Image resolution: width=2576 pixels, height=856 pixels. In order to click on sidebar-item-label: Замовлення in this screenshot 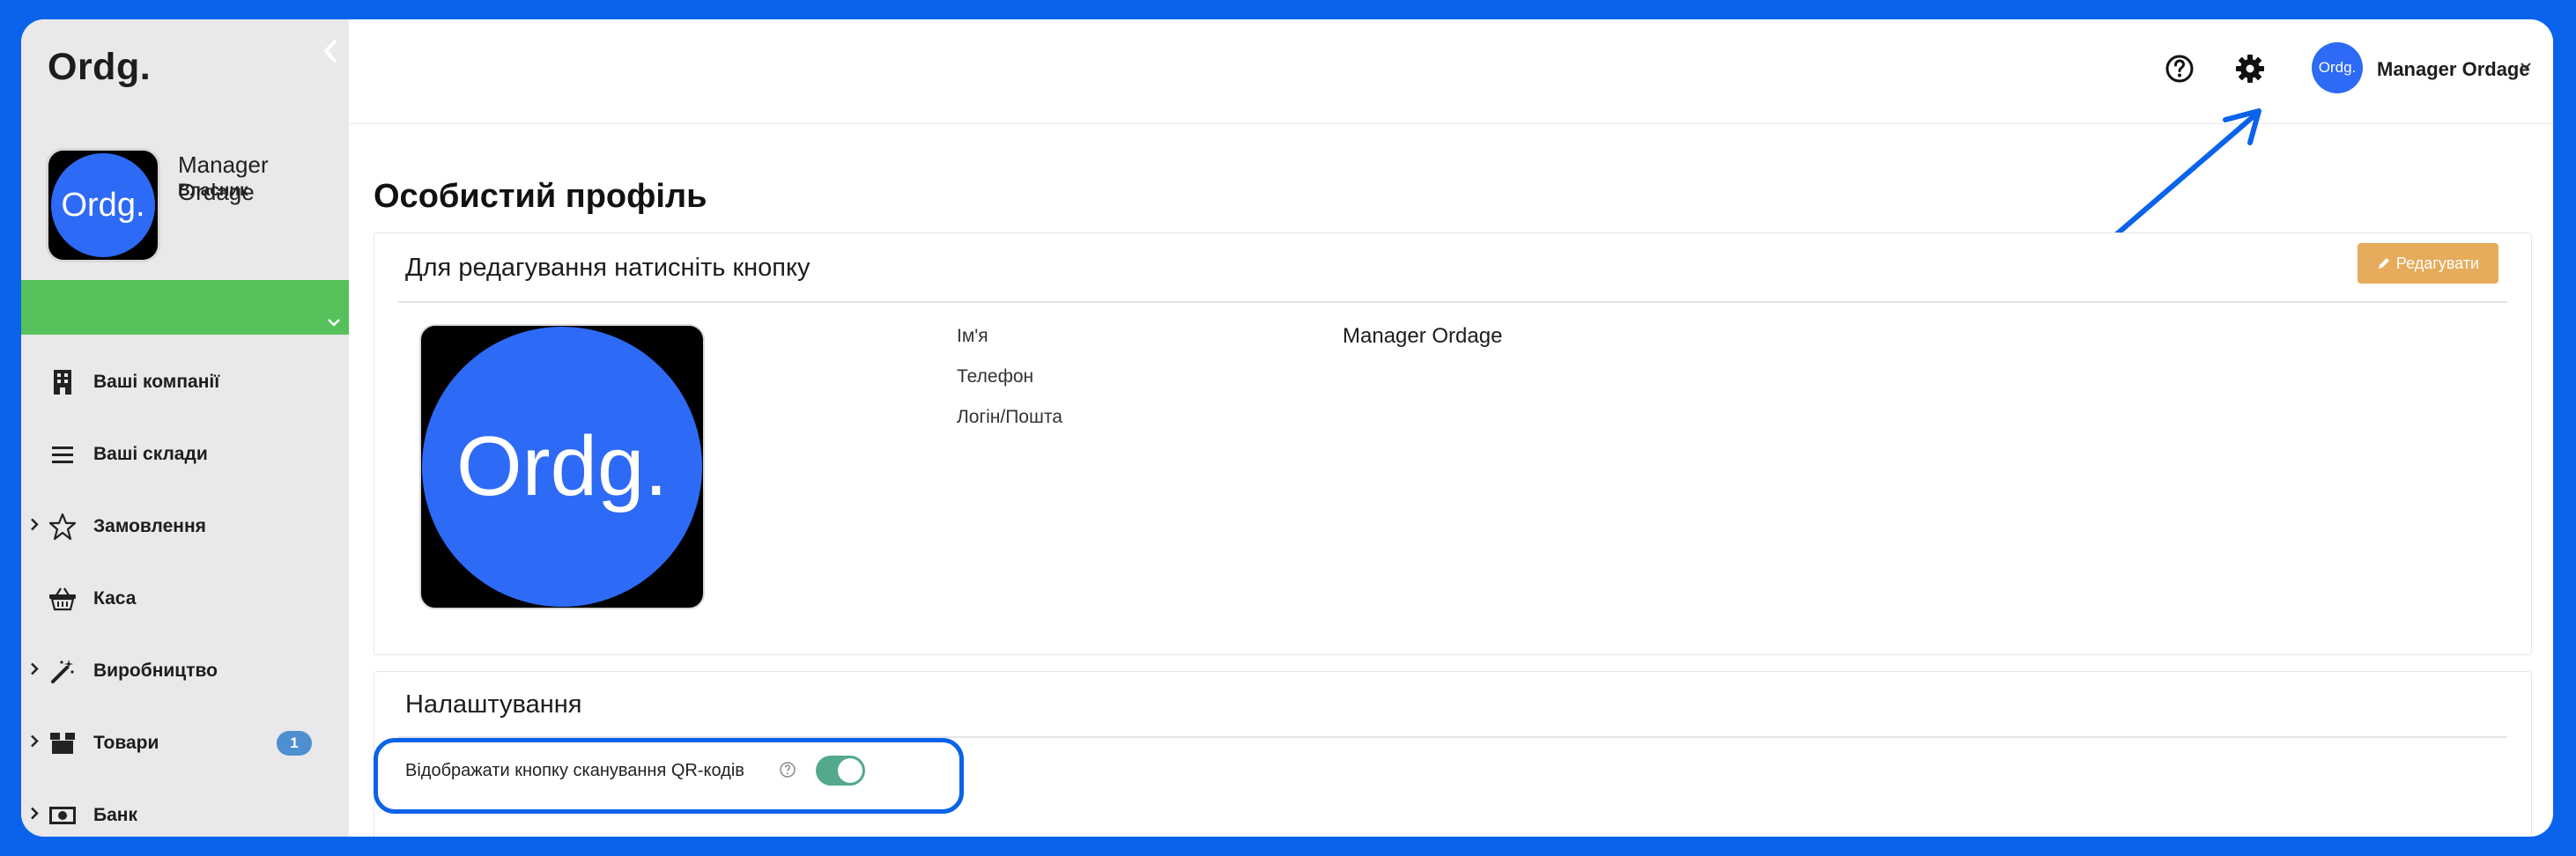, I will do `click(150, 526)`.